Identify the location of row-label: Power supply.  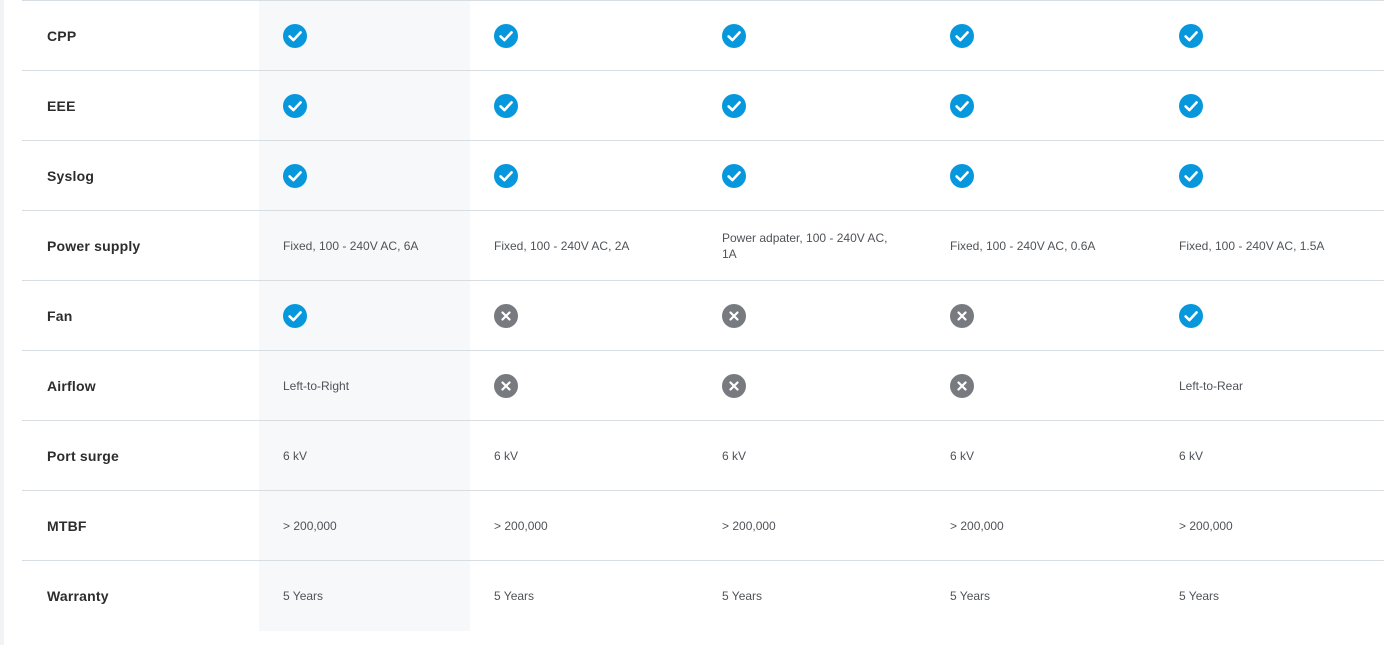
(94, 245).